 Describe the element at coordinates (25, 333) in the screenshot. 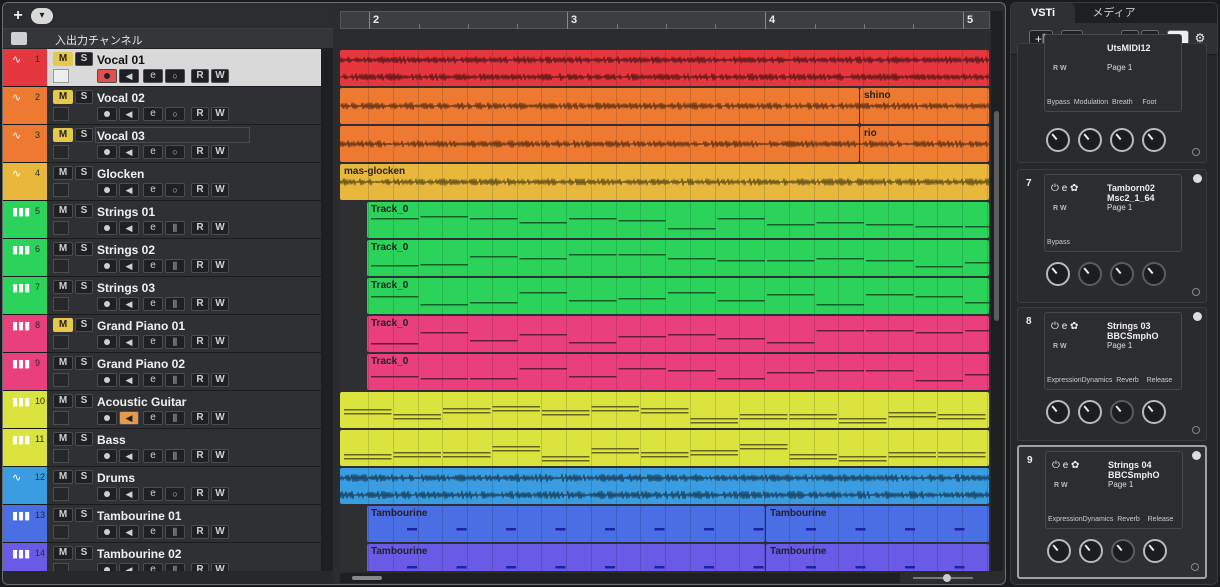

I see `track-color-strip: ▮▮▮ 8` at that location.